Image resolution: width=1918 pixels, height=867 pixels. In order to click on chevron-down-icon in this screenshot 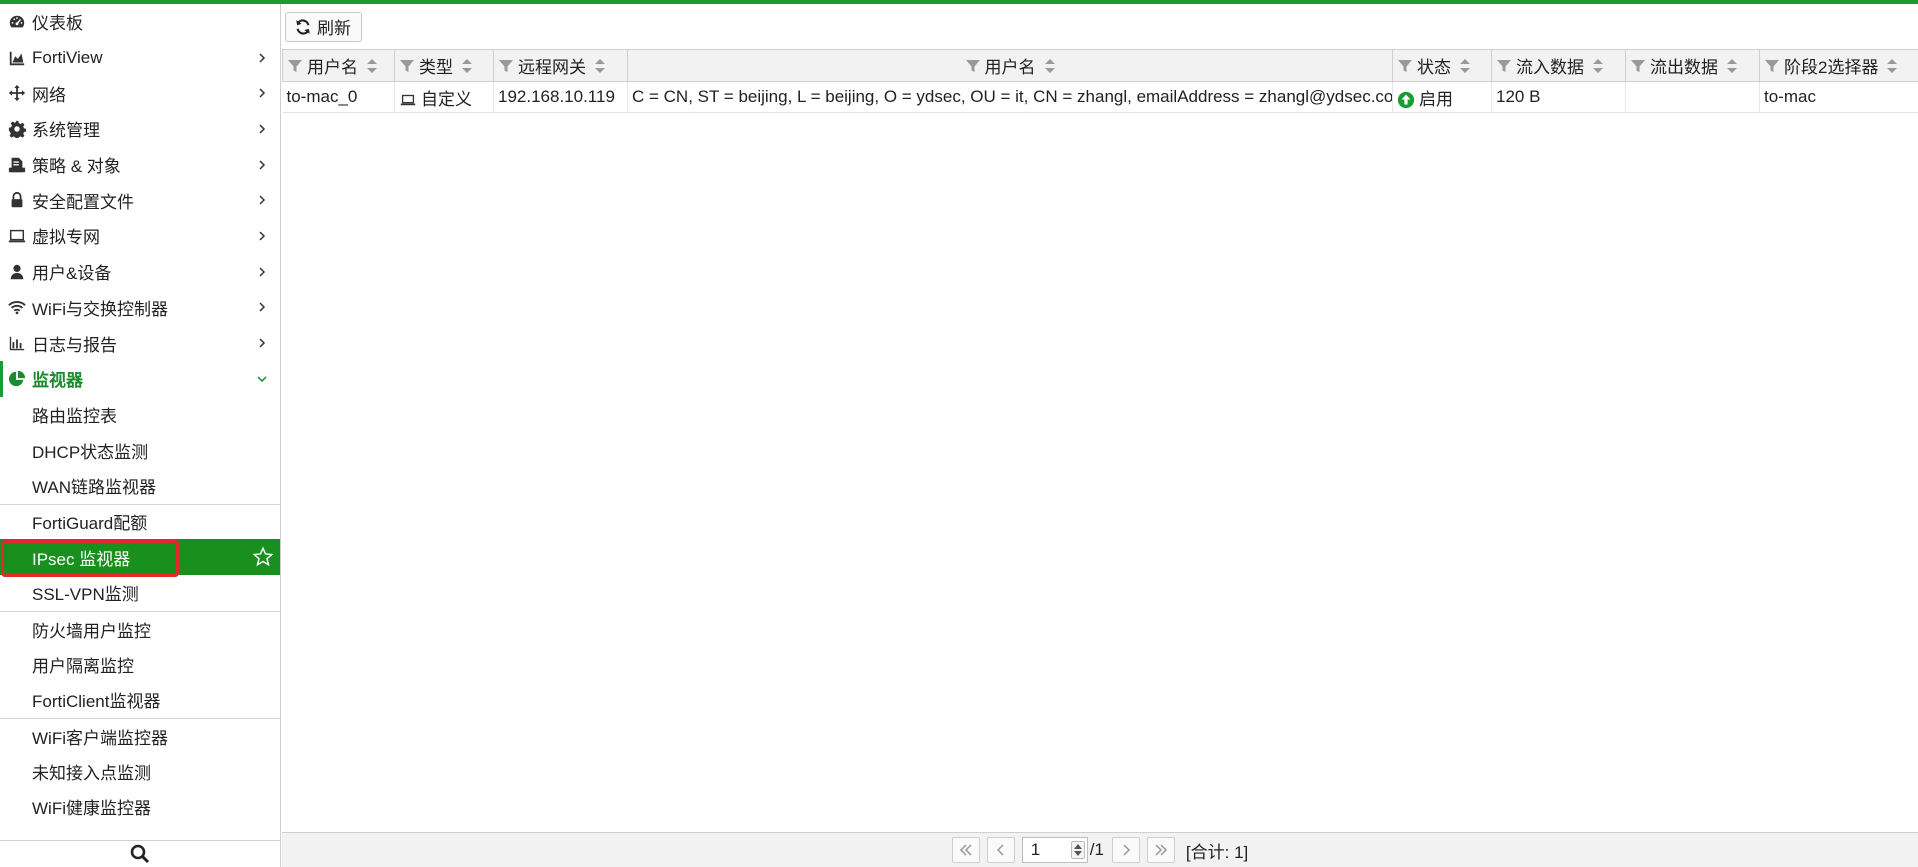, I will do `click(262, 379)`.